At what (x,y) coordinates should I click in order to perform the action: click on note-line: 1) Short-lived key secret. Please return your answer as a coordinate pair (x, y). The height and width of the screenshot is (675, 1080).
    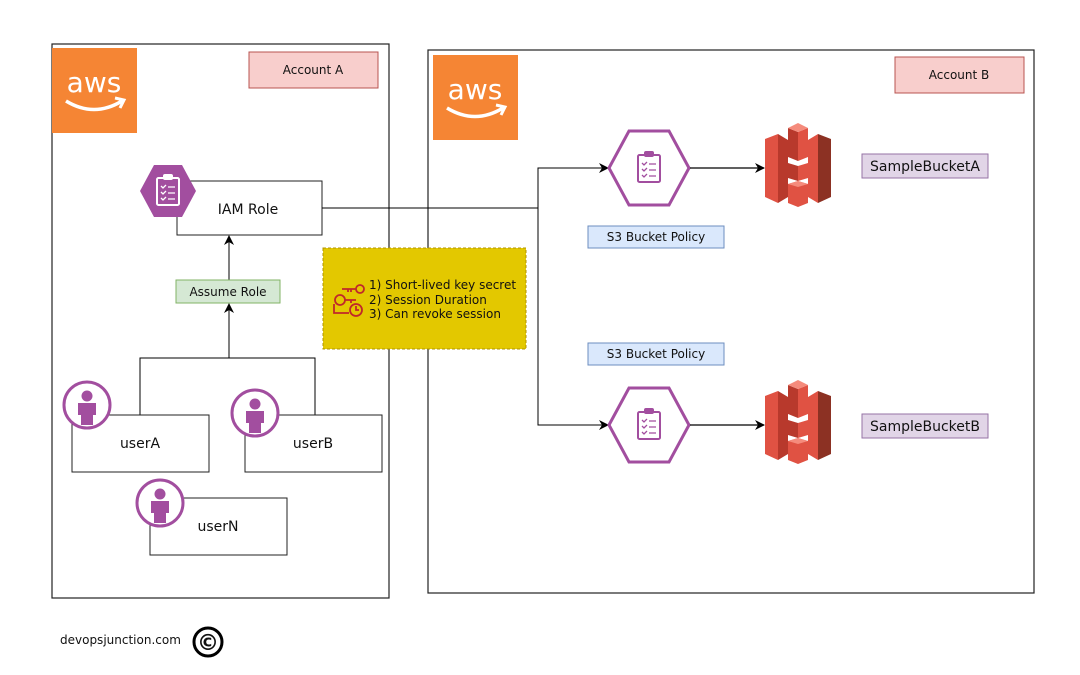
    Looking at the image, I should click on (442, 285).